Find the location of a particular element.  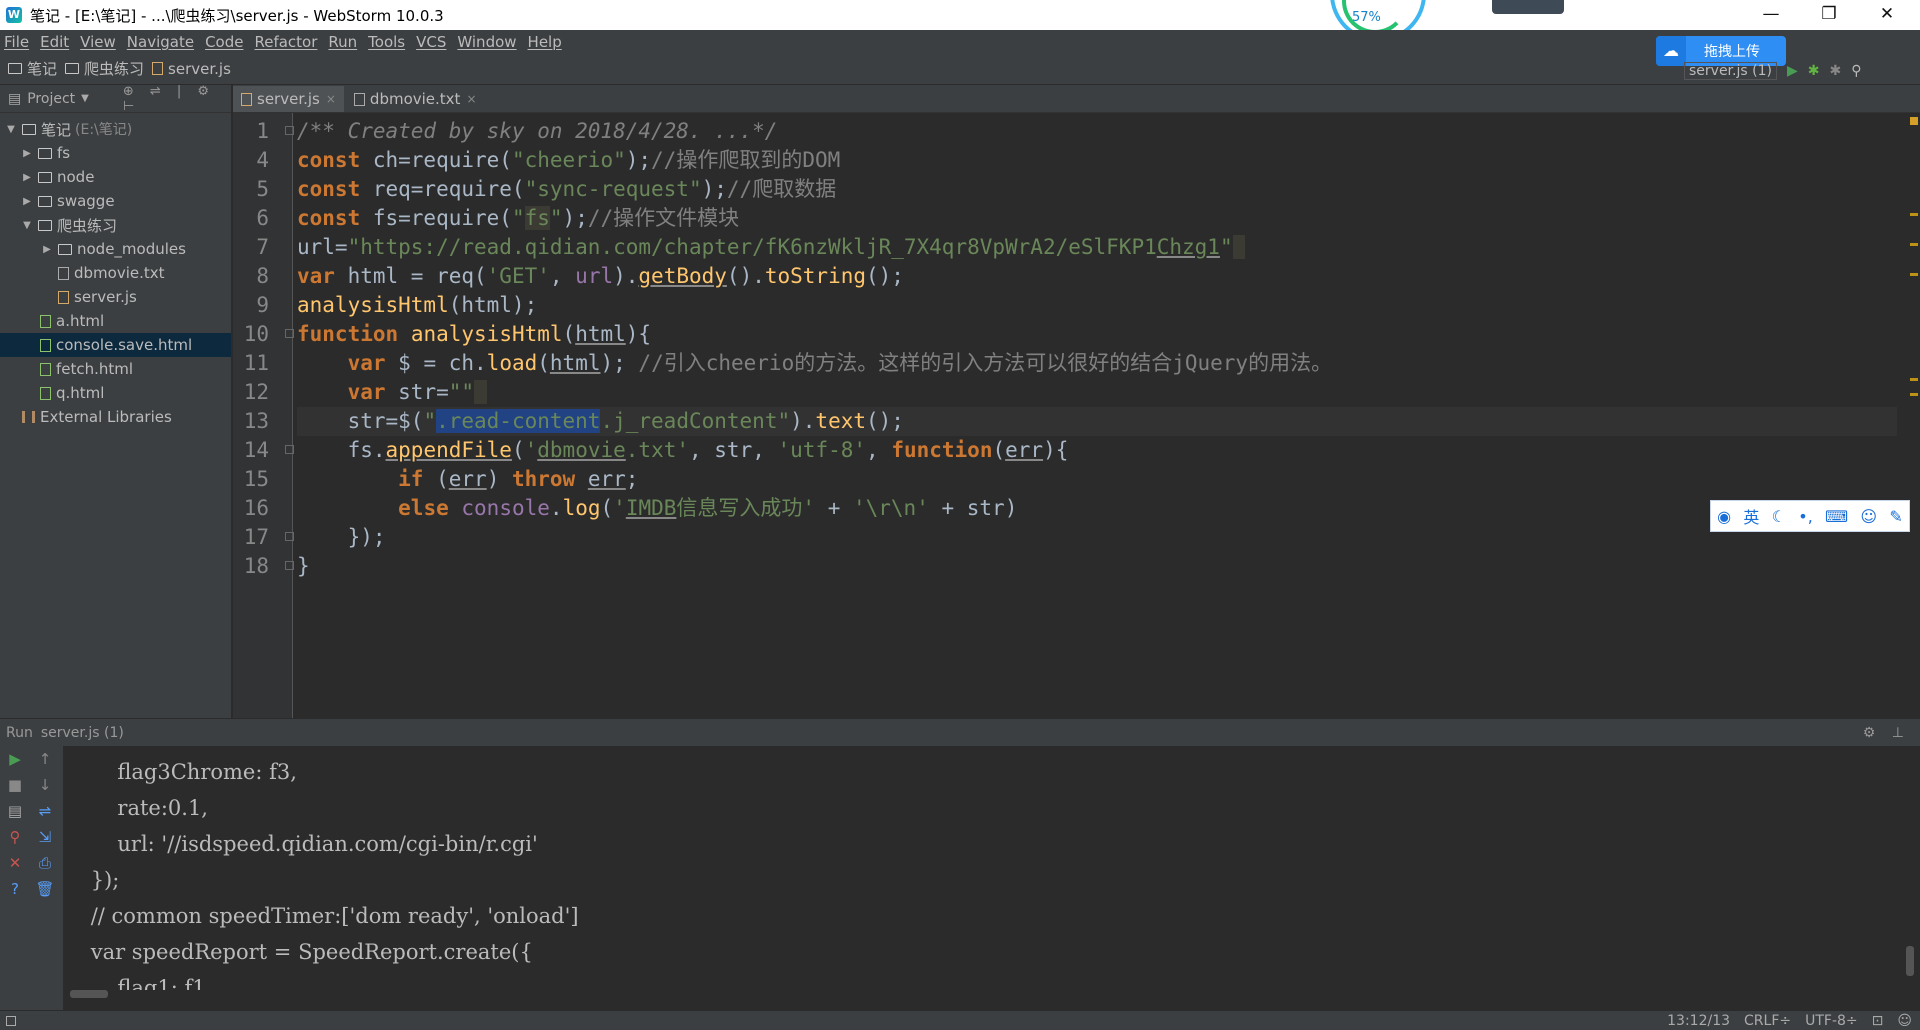

tree-item-external-libraries: External Libraries is located at coordinates (115, 417).